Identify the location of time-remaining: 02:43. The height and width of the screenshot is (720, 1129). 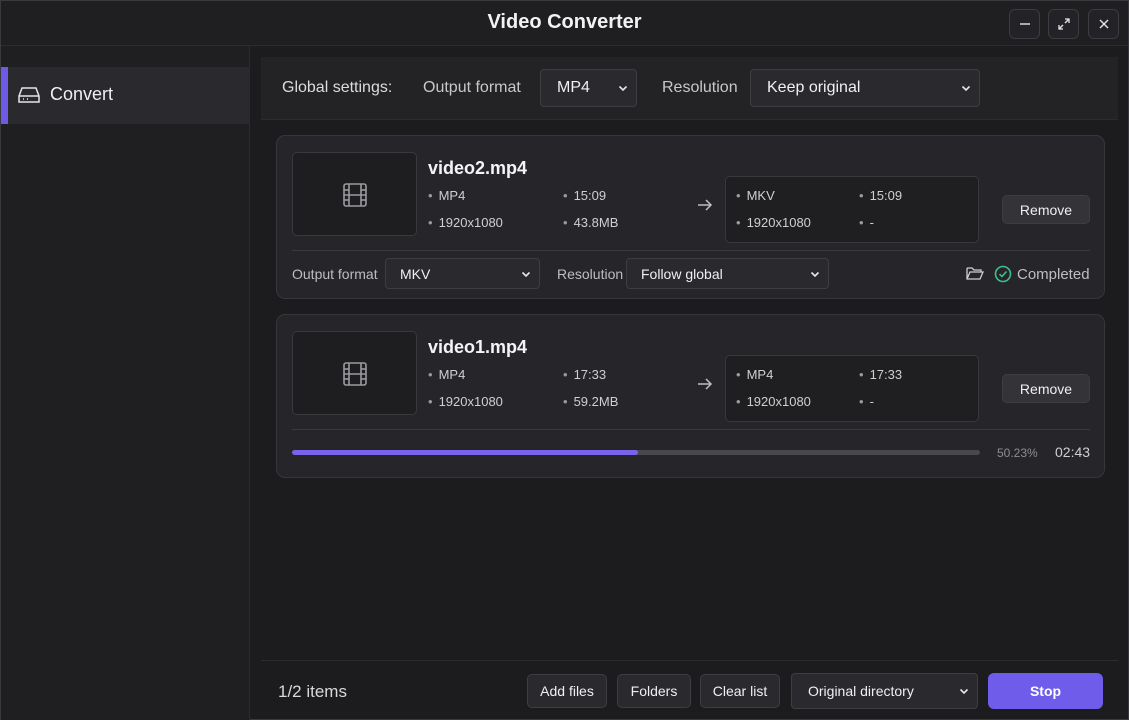
(1073, 452).